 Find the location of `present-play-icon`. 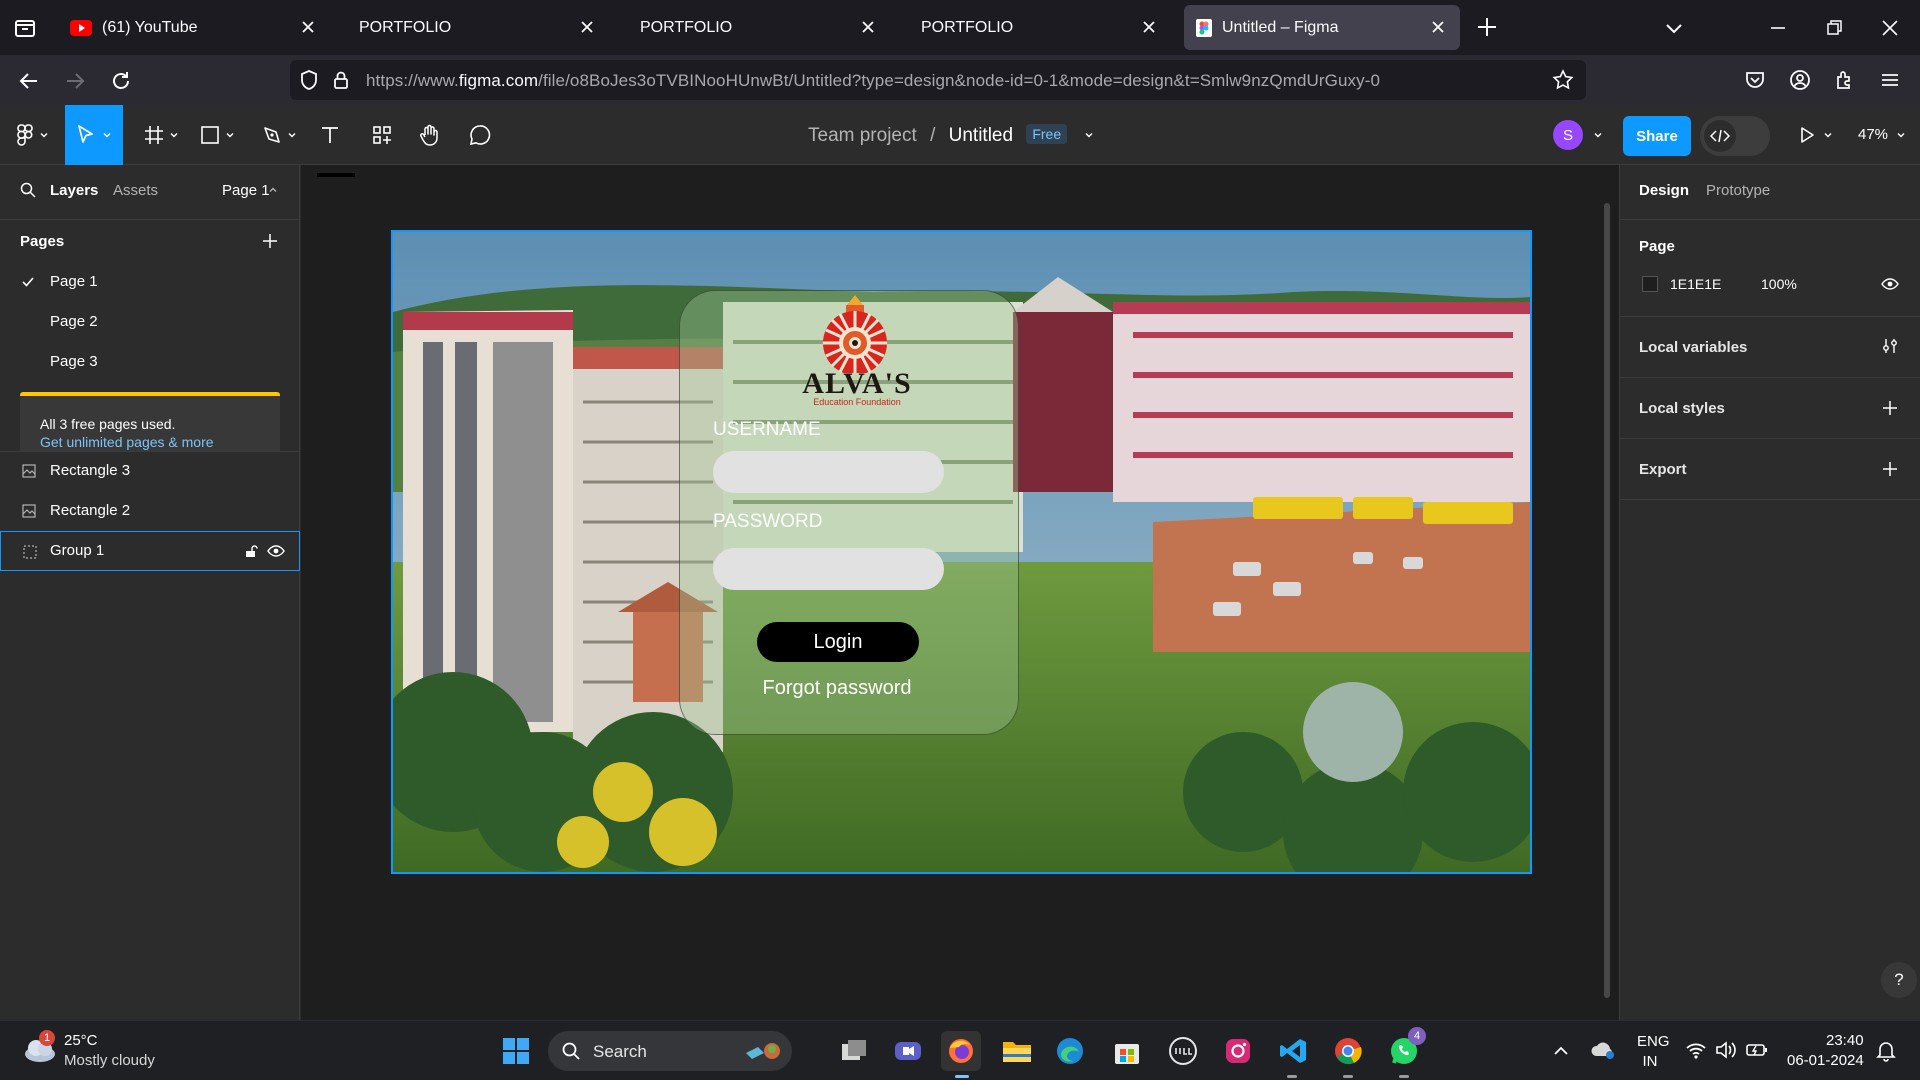

present-play-icon is located at coordinates (1807, 135).